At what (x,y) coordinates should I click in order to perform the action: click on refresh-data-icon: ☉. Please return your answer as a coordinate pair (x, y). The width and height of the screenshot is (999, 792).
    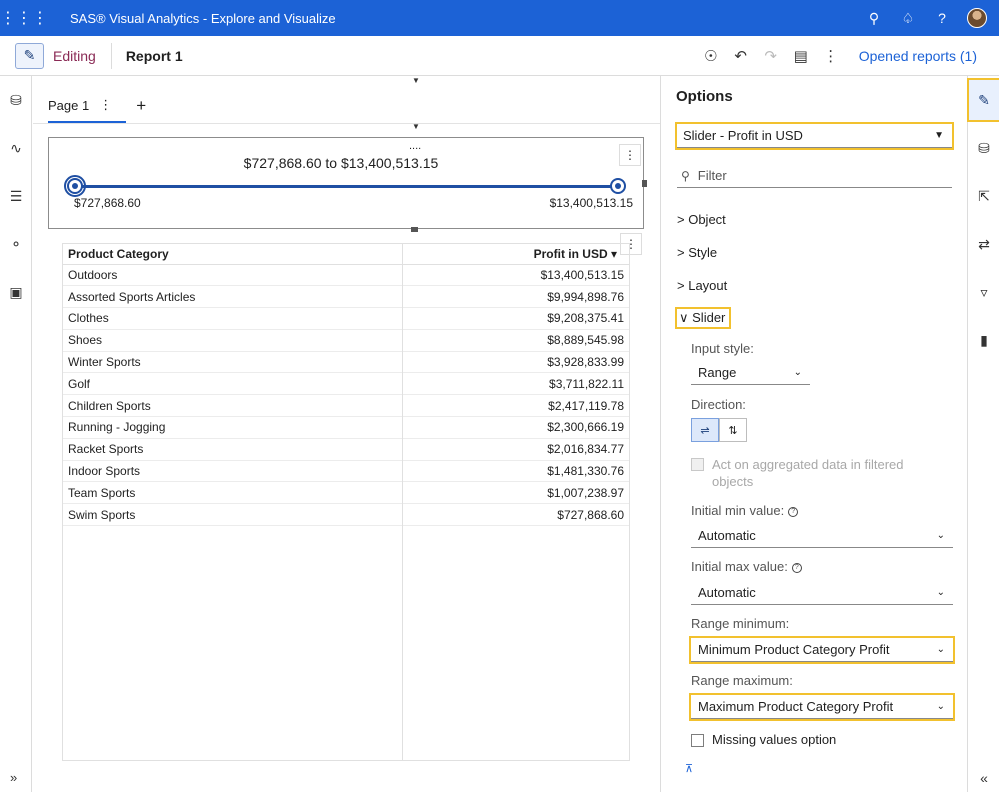
    Looking at the image, I should click on (711, 56).